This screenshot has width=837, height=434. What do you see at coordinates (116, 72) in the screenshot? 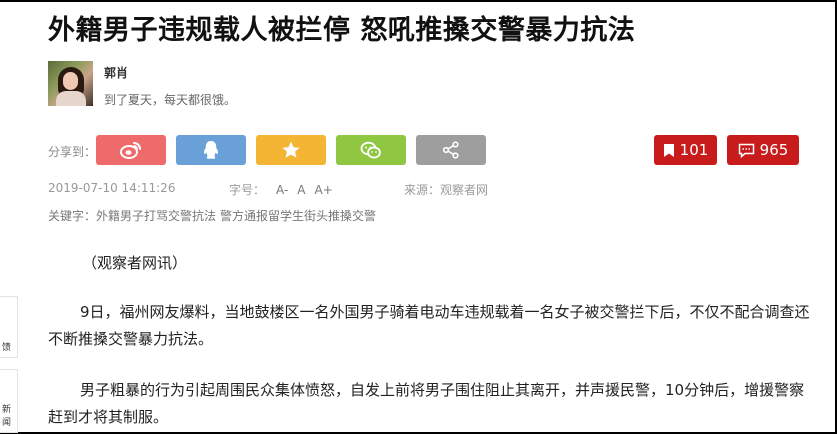
I see `author-name: 郭肖` at bounding box center [116, 72].